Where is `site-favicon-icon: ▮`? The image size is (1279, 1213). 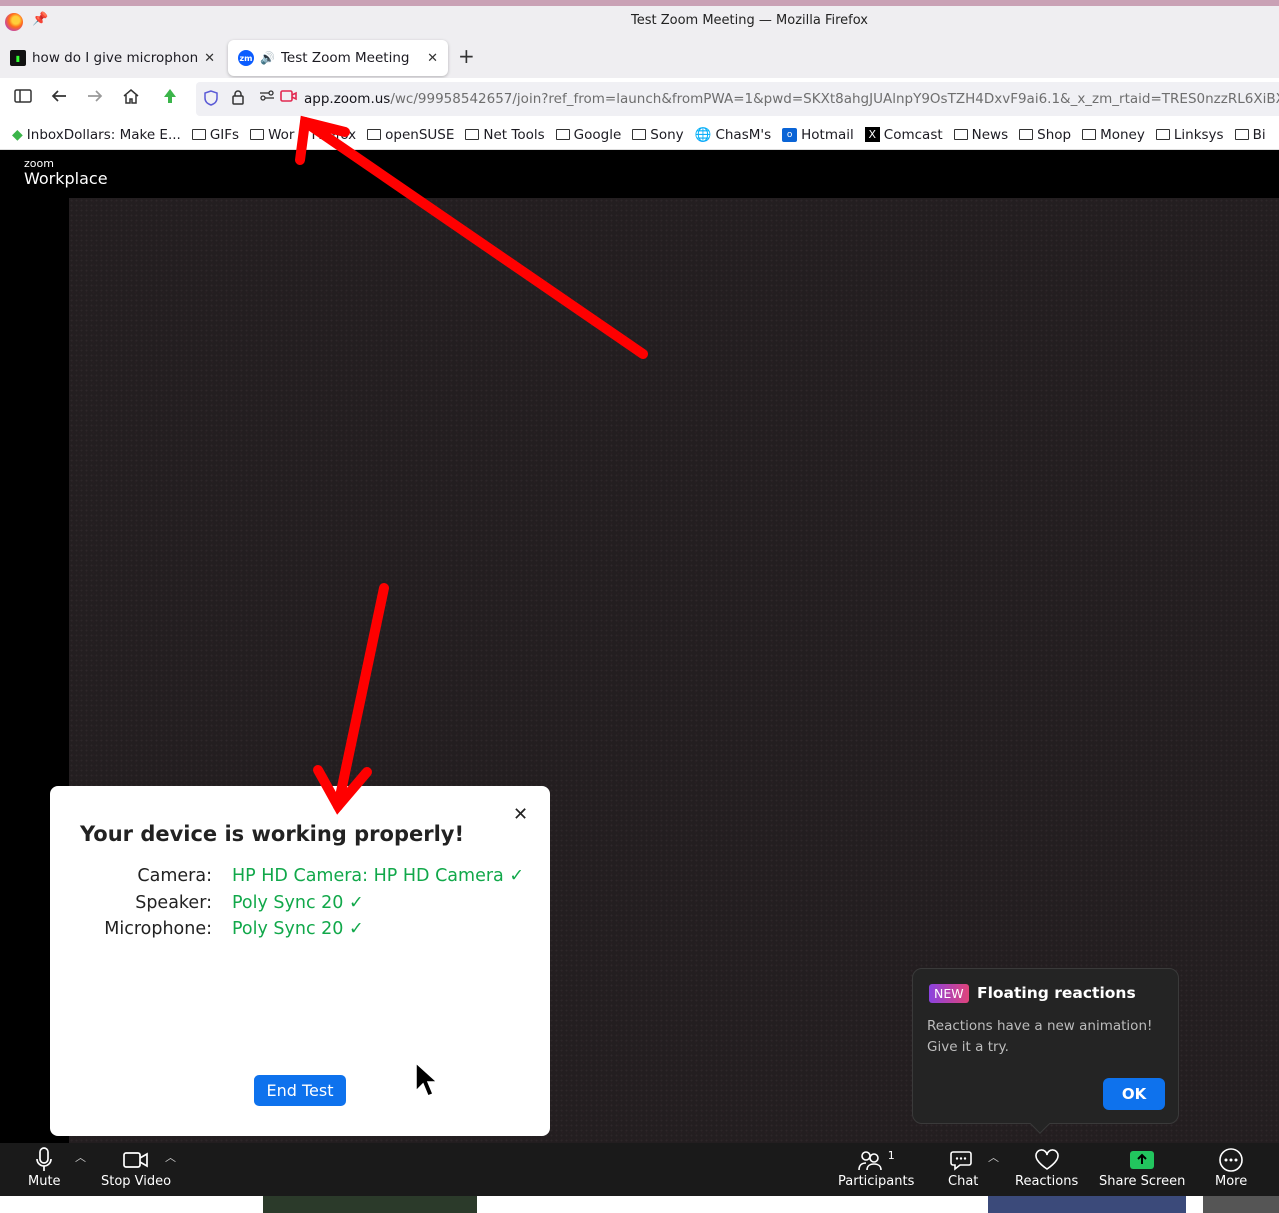 site-favicon-icon: ▮ is located at coordinates (18, 58).